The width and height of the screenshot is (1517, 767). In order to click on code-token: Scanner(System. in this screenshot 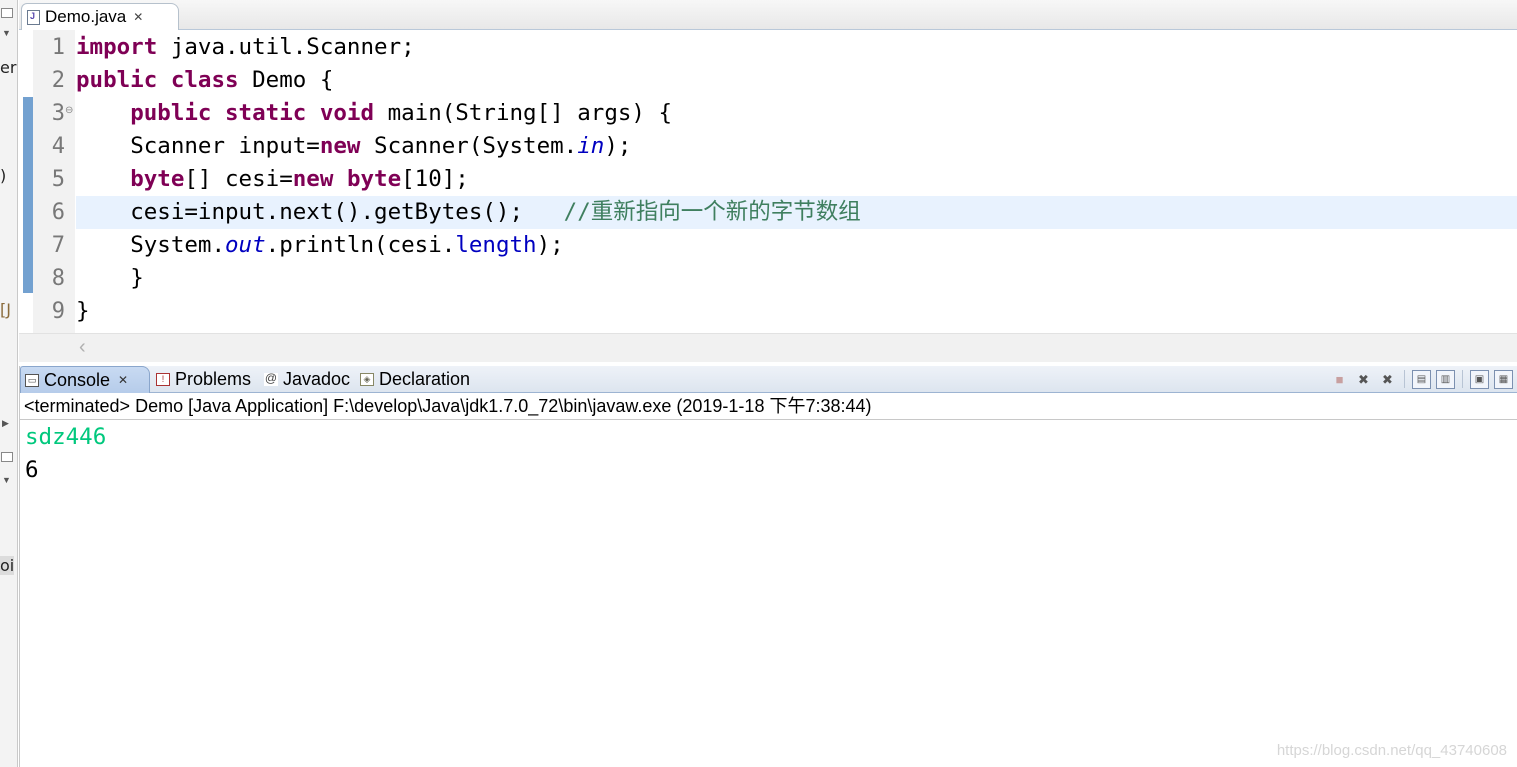, I will do `click(469, 146)`.